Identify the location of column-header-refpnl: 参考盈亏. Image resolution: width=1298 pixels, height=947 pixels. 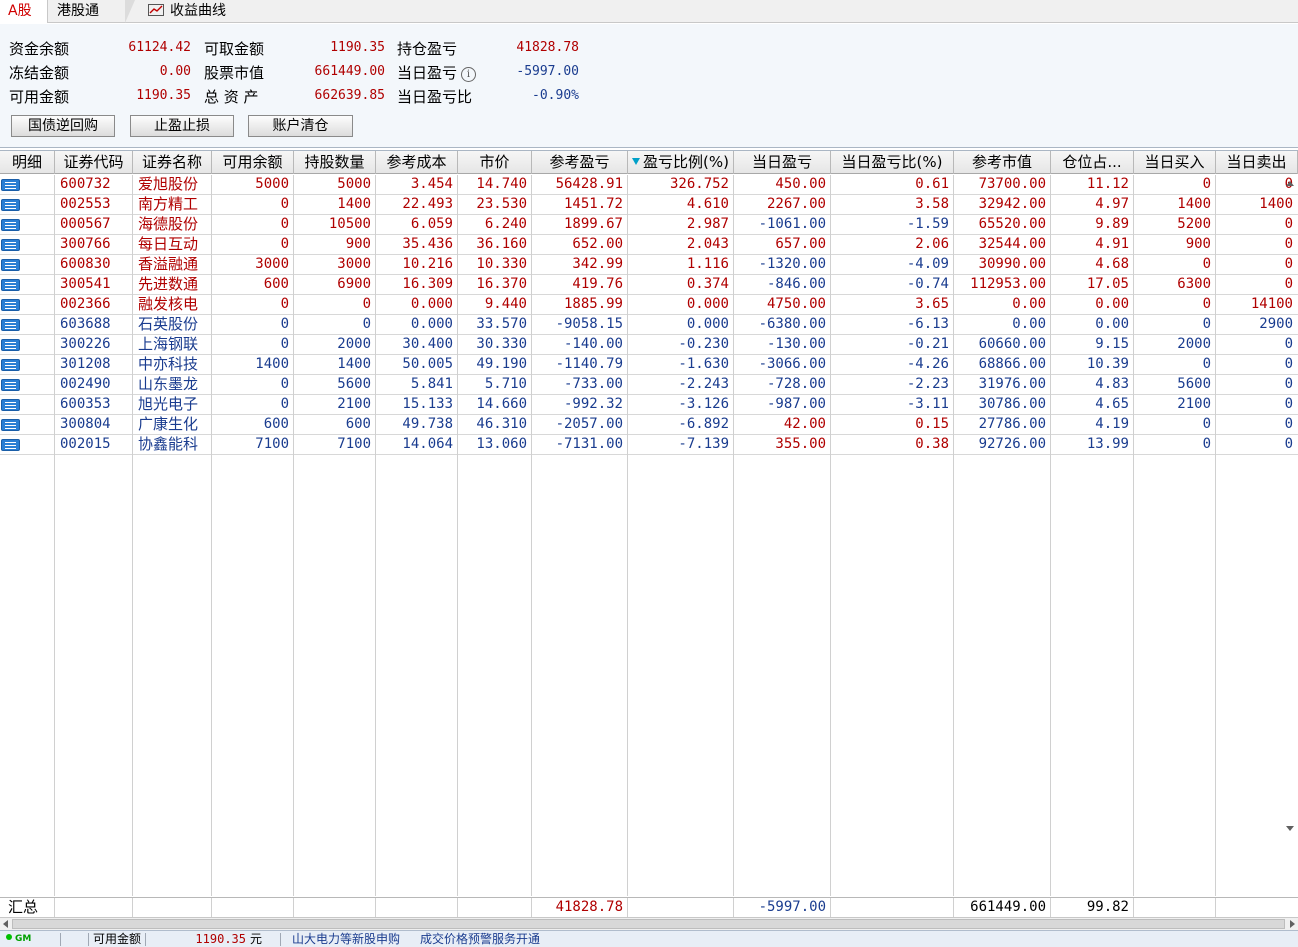
(580, 162).